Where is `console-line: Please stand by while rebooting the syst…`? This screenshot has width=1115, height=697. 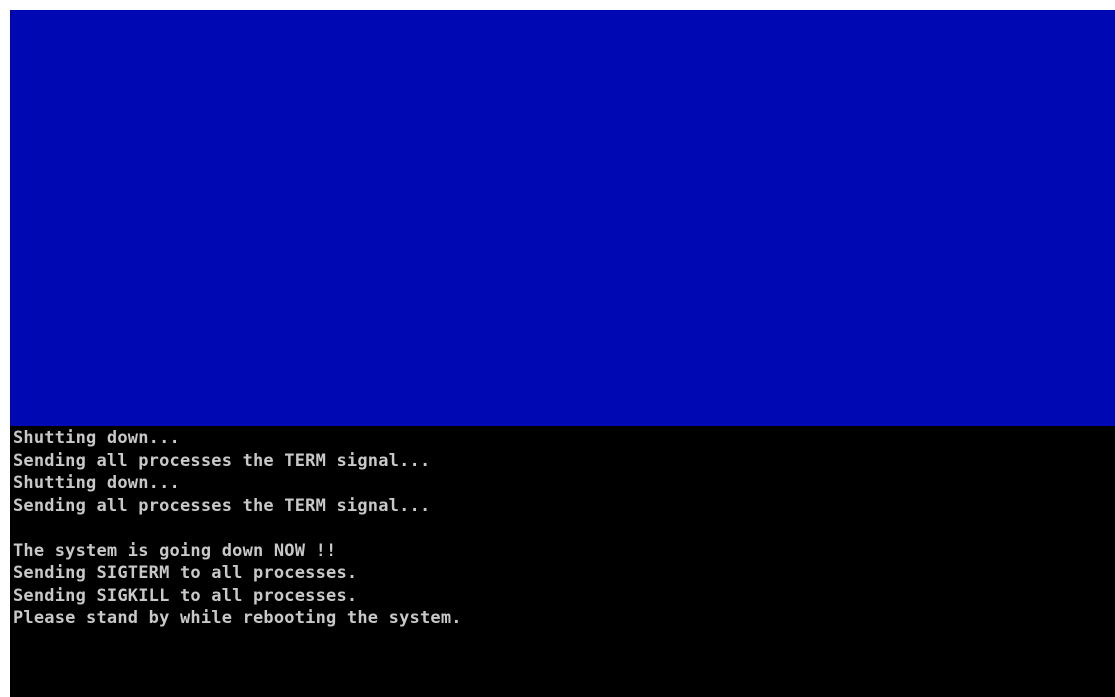
console-line: Please stand by while rebooting the syst… is located at coordinates (237, 618).